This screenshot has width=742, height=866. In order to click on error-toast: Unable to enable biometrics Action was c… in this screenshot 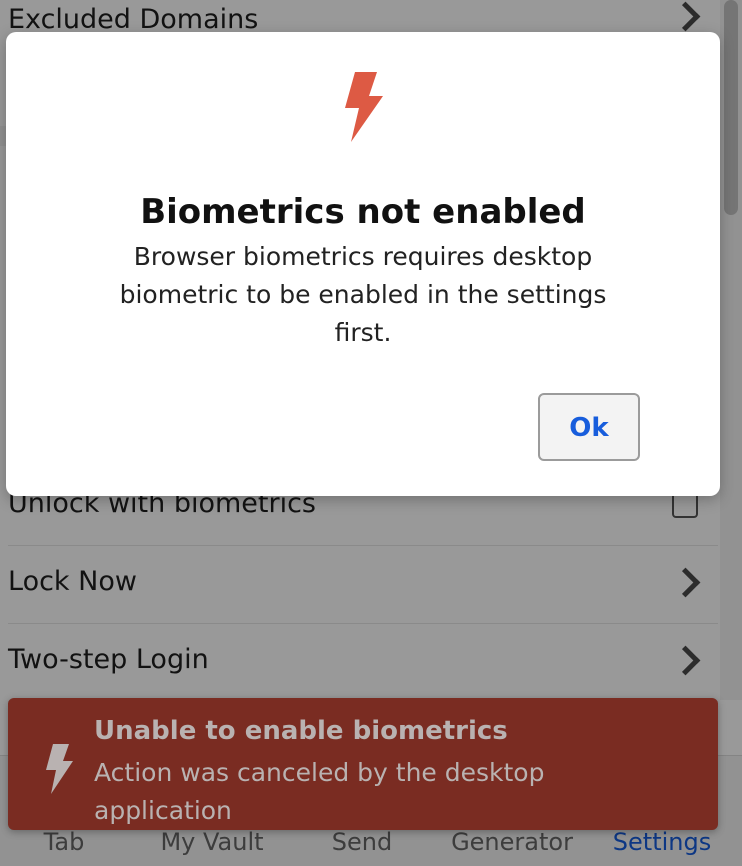, I will do `click(363, 764)`.